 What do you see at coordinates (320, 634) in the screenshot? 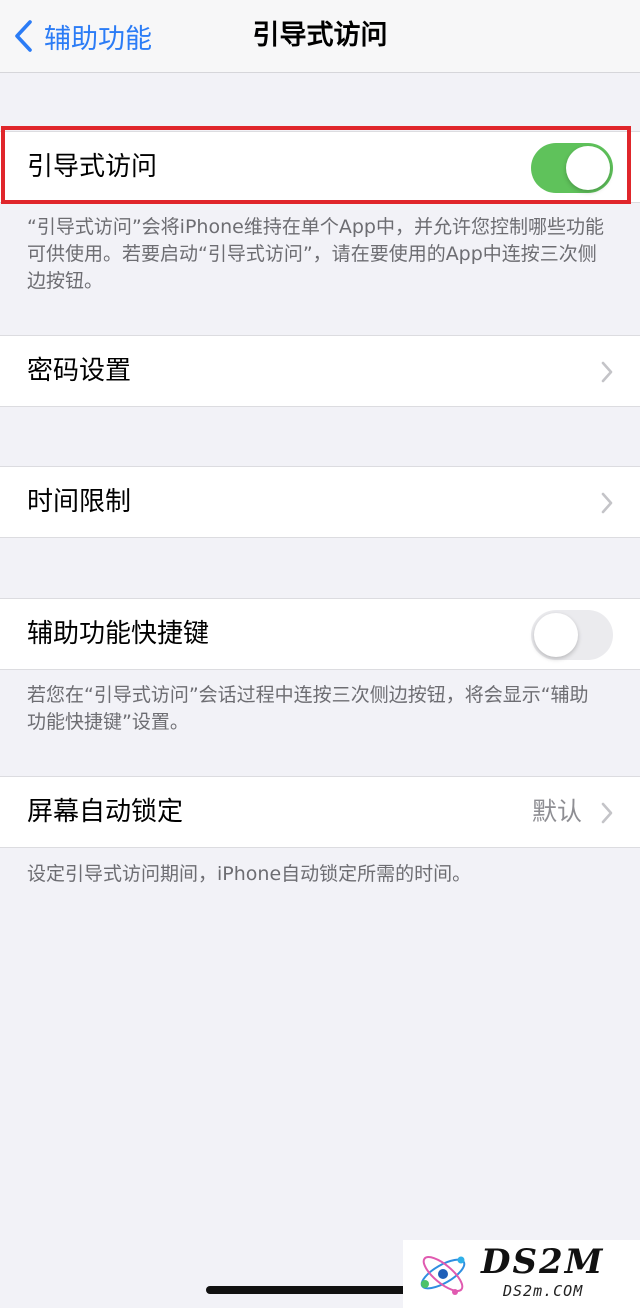
I see `accessibility-shortcut-cell: 辅助功能快捷键` at bounding box center [320, 634].